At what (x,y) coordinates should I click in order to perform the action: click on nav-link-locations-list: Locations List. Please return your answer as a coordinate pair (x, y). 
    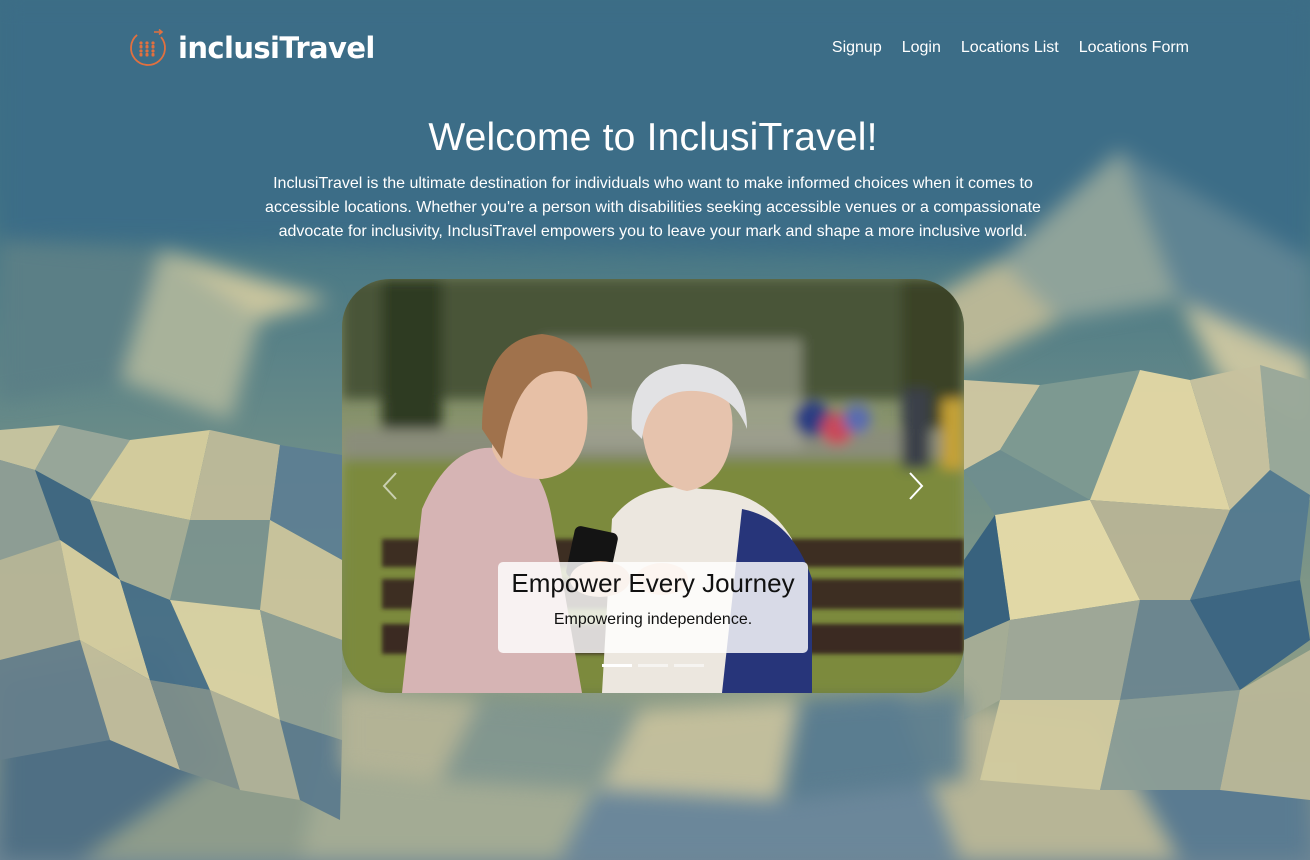
    Looking at the image, I should click on (1010, 47).